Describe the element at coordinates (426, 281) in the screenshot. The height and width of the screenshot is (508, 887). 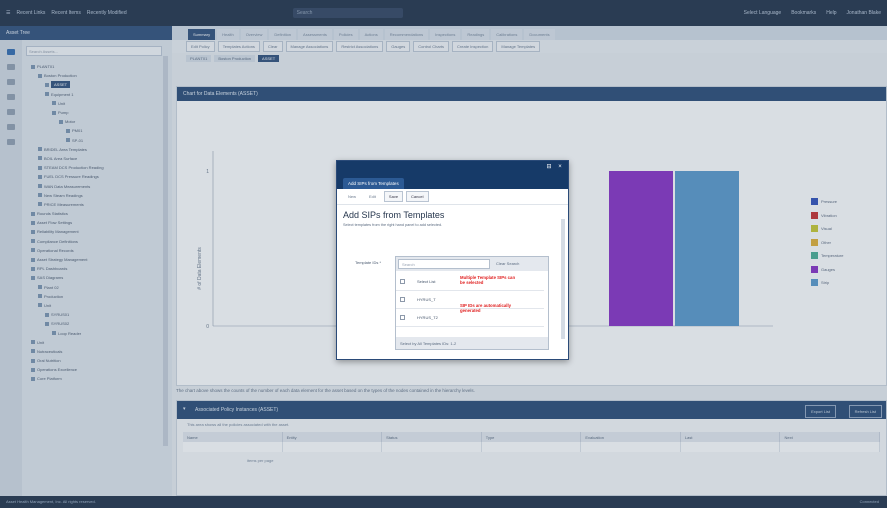
I see `column-header: Select List` at that location.